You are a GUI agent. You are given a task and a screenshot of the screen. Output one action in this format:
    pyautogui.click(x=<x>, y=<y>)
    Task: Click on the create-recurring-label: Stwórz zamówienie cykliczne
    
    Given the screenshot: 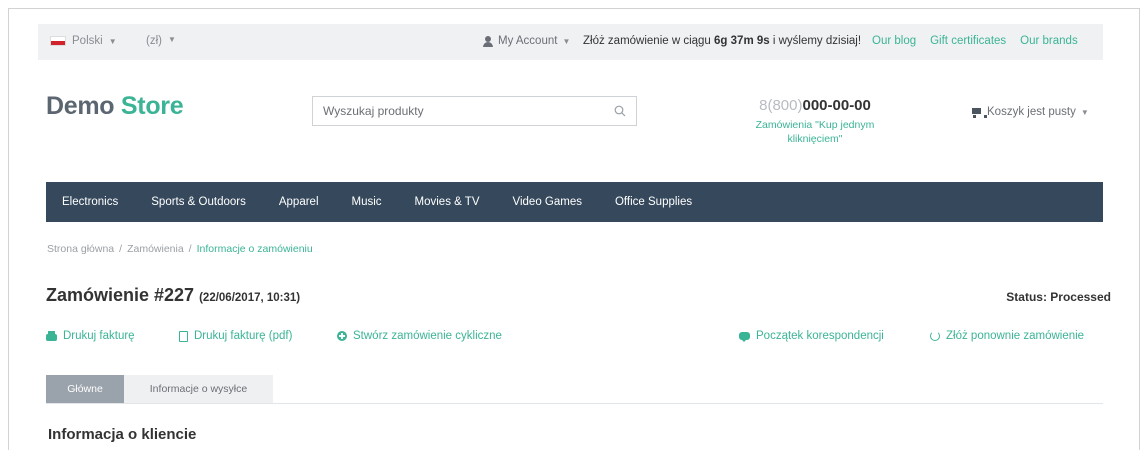 What is the action you would take?
    pyautogui.click(x=427, y=336)
    